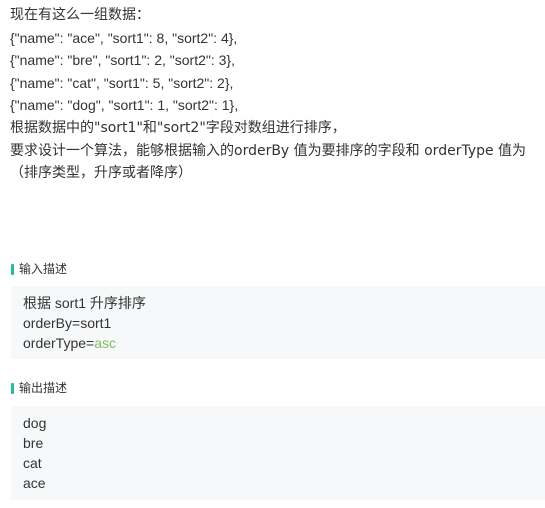  What do you see at coordinates (32, 463) in the screenshot?
I see `output-line-cat: cat` at bounding box center [32, 463].